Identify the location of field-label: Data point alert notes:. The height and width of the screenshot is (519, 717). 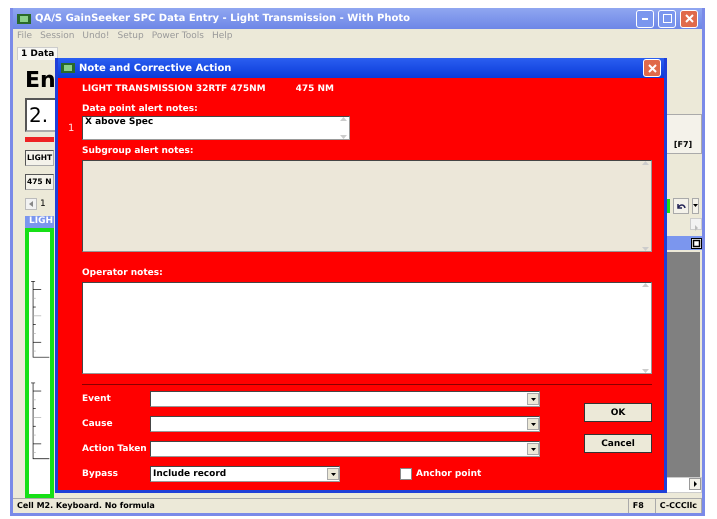
(140, 110).